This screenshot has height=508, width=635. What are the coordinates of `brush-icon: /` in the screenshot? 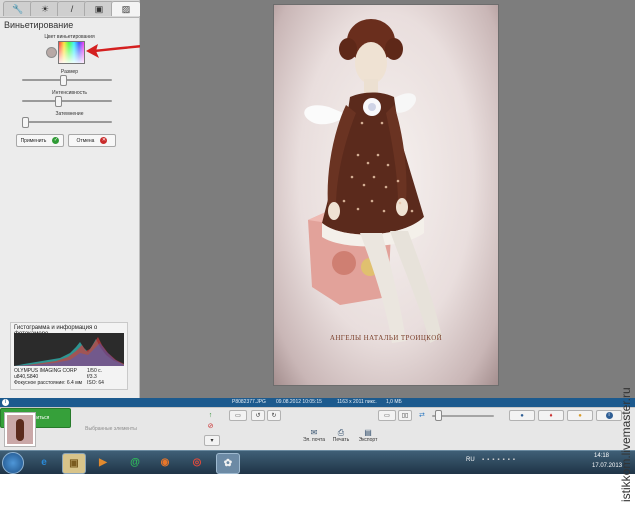 It's located at (72, 9).